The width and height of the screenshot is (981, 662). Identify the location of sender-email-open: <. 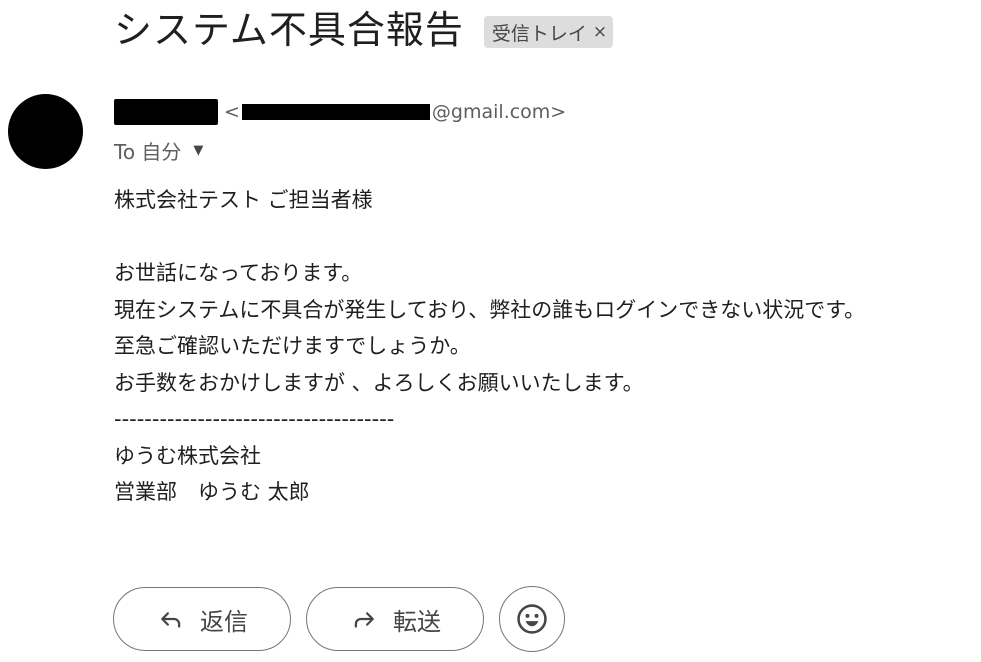
(232, 112).